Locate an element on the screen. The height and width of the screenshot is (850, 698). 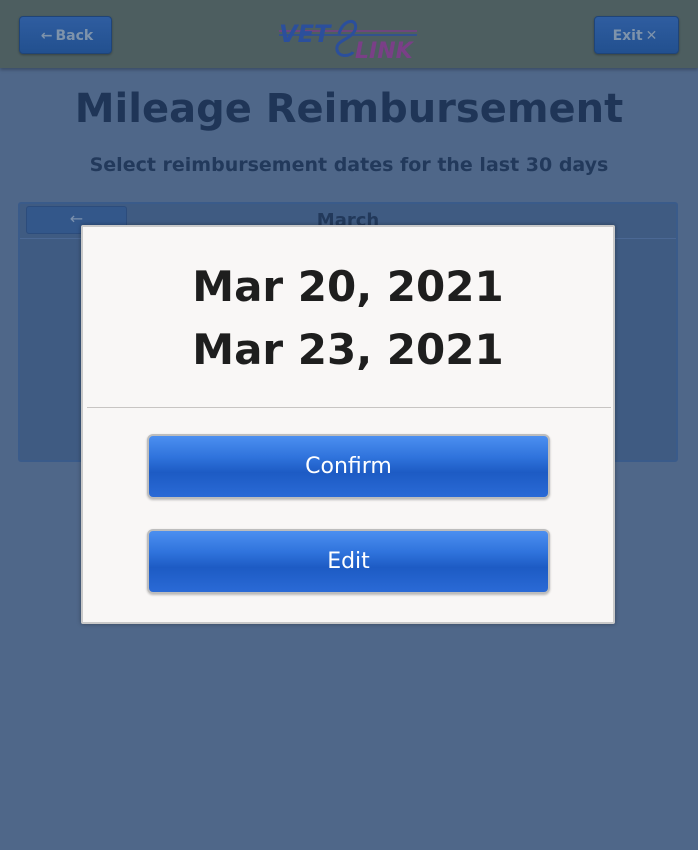
top-bar: ← Back VET LINK Exit ✕ is located at coordinates (349, 34).